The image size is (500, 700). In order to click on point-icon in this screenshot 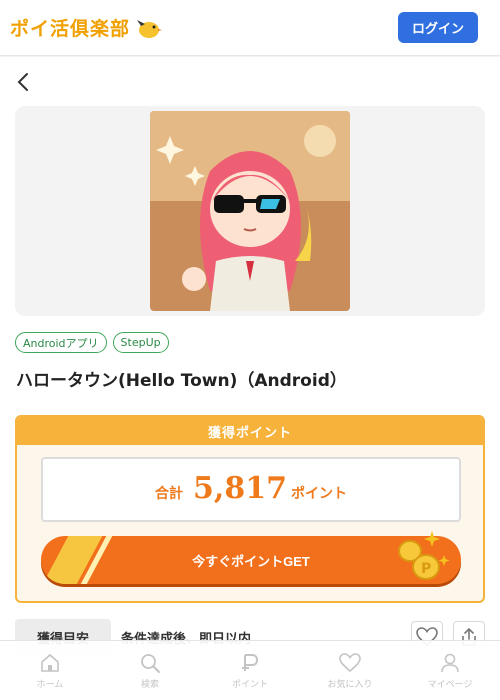, I will do `click(250, 662)`.